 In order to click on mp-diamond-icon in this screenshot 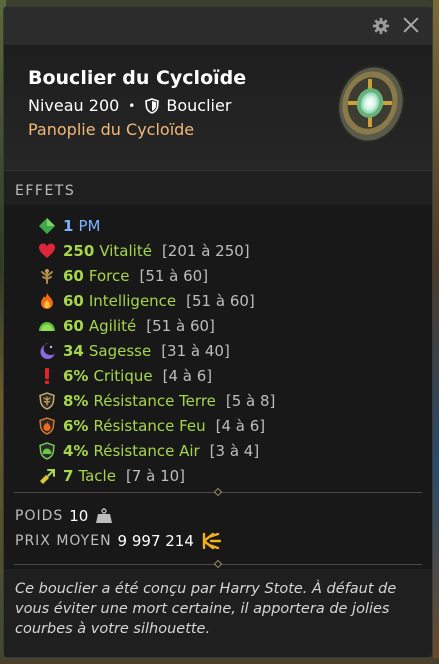, I will do `click(47, 225)`.